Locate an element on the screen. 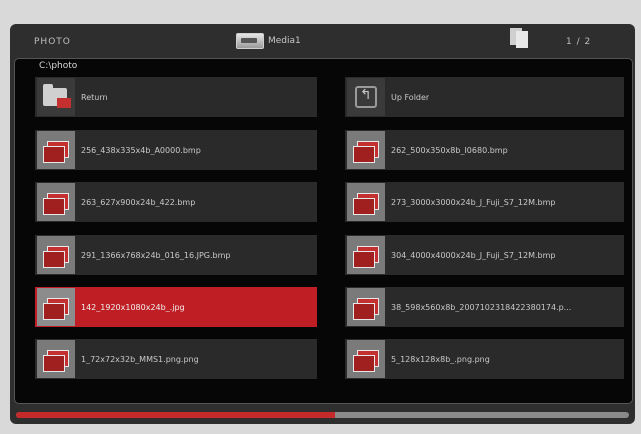  file-name: 256_438x335x4b_A0000.bmp is located at coordinates (141, 150).